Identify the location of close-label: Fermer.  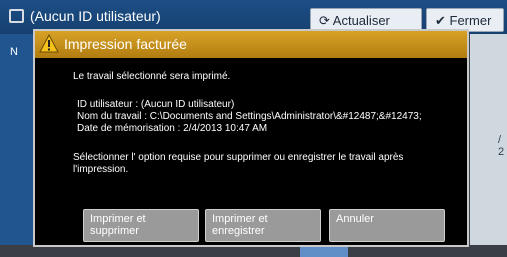
(470, 20).